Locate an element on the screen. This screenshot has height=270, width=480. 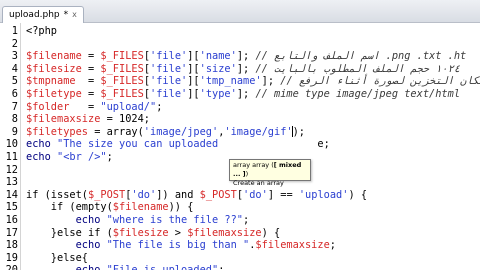
code-token: = array( is located at coordinates (116, 131).